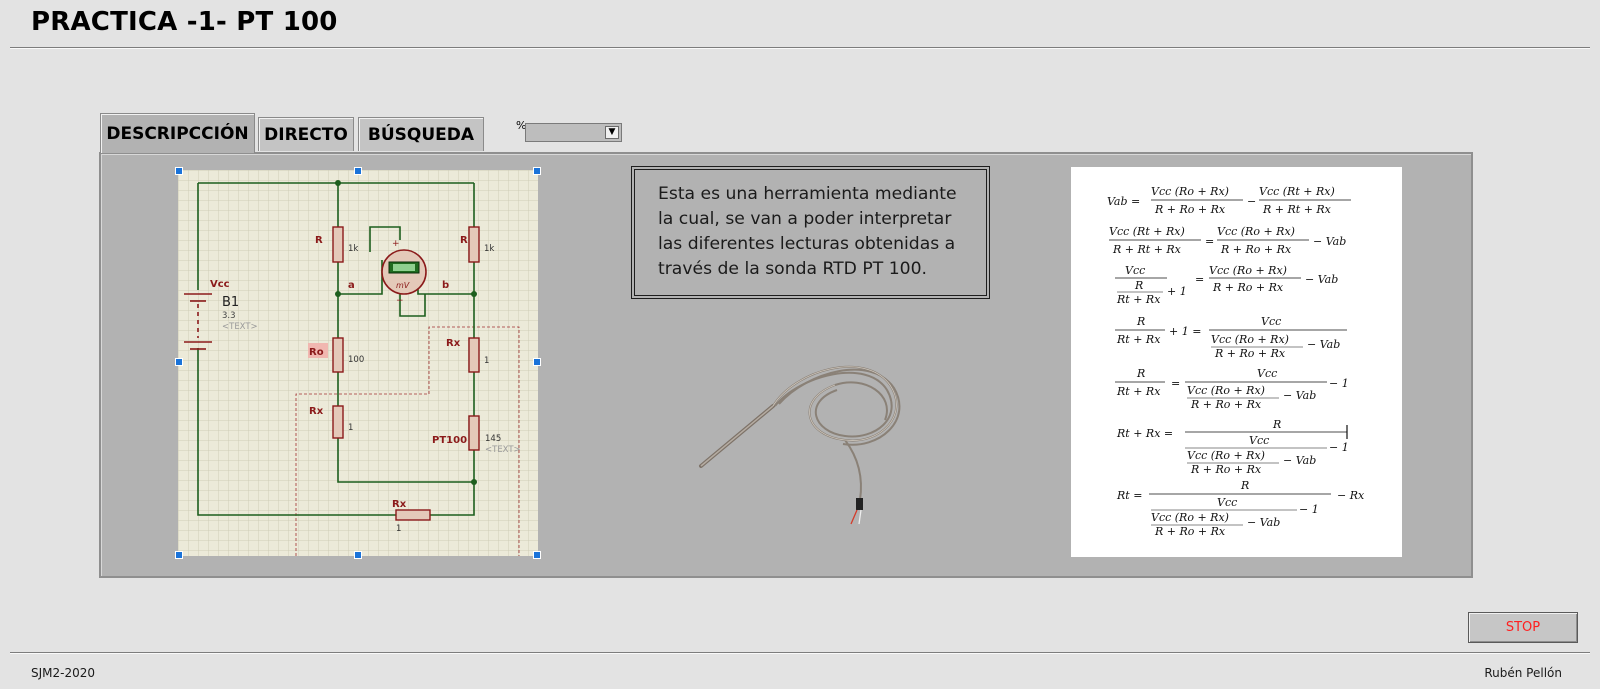 This screenshot has height=689, width=1600. I want to click on eq2-d2: R + Ro + Rx, so click(1256, 249).